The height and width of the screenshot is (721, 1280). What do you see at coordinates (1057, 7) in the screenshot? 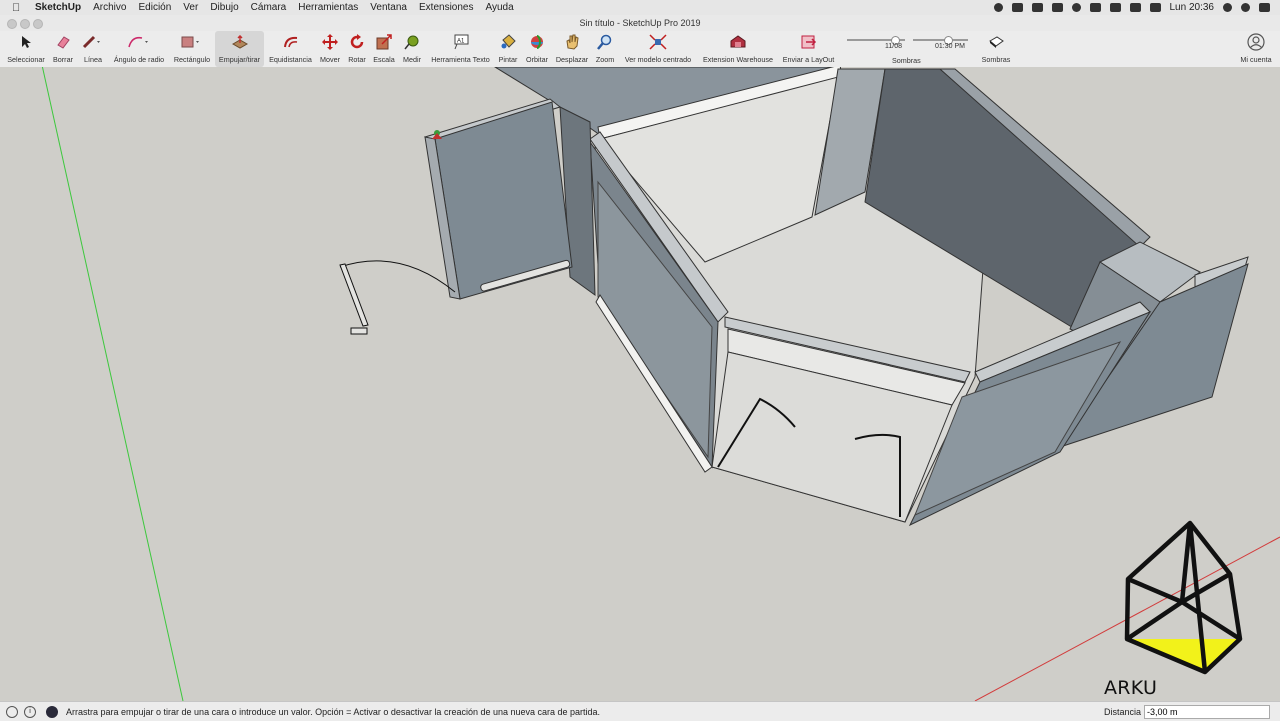
I see `display-icon` at bounding box center [1057, 7].